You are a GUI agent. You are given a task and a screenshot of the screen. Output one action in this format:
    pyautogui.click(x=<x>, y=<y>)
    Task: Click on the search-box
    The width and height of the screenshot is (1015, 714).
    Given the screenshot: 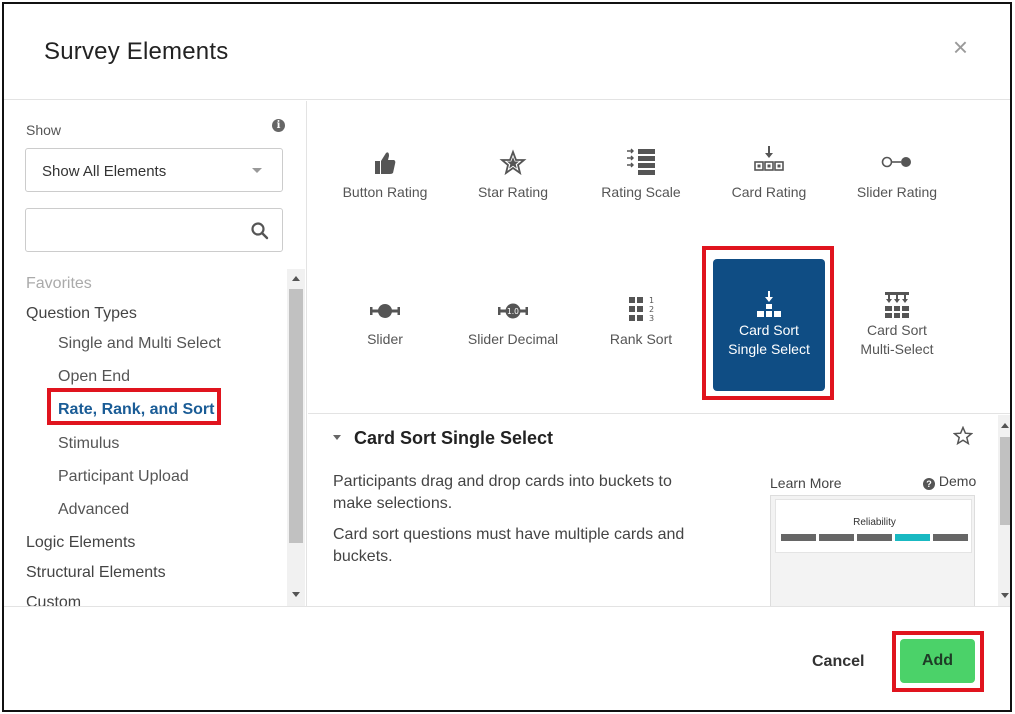 What is the action you would take?
    pyautogui.click(x=154, y=230)
    